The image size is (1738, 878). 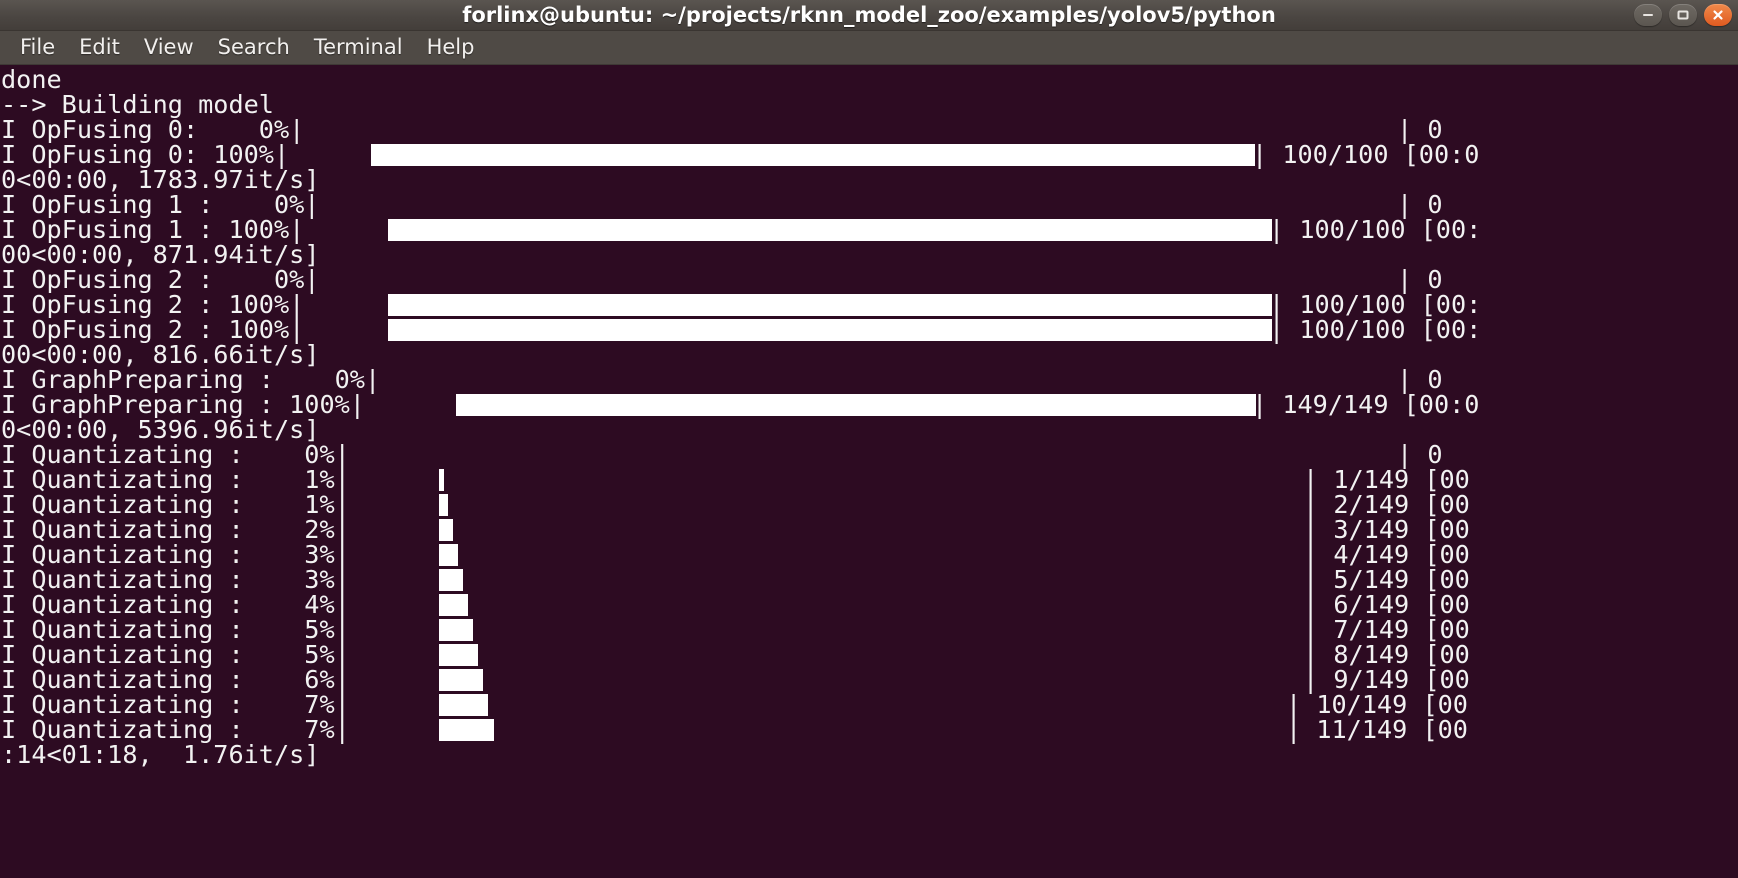 I want to click on close-button, so click(x=1718, y=15).